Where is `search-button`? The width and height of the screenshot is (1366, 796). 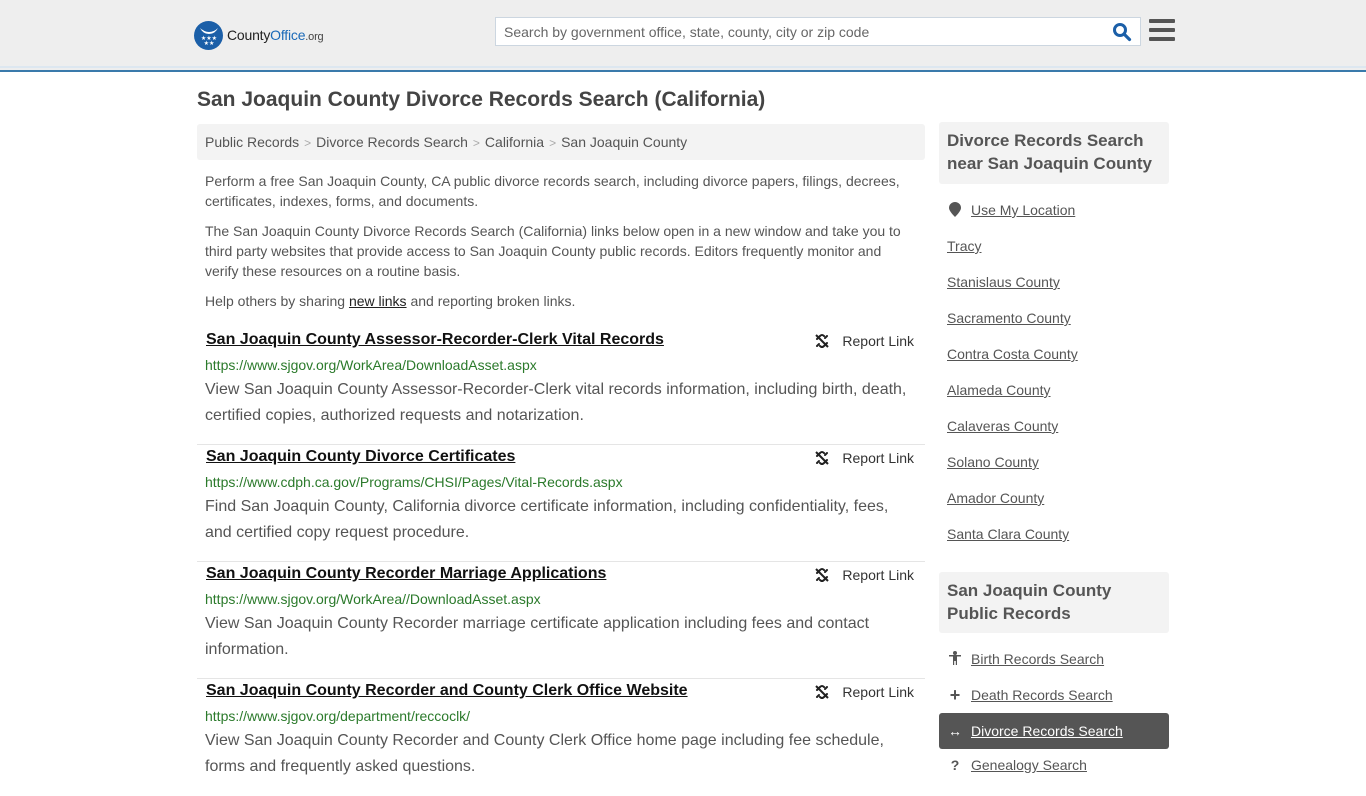 search-button is located at coordinates (1123, 32).